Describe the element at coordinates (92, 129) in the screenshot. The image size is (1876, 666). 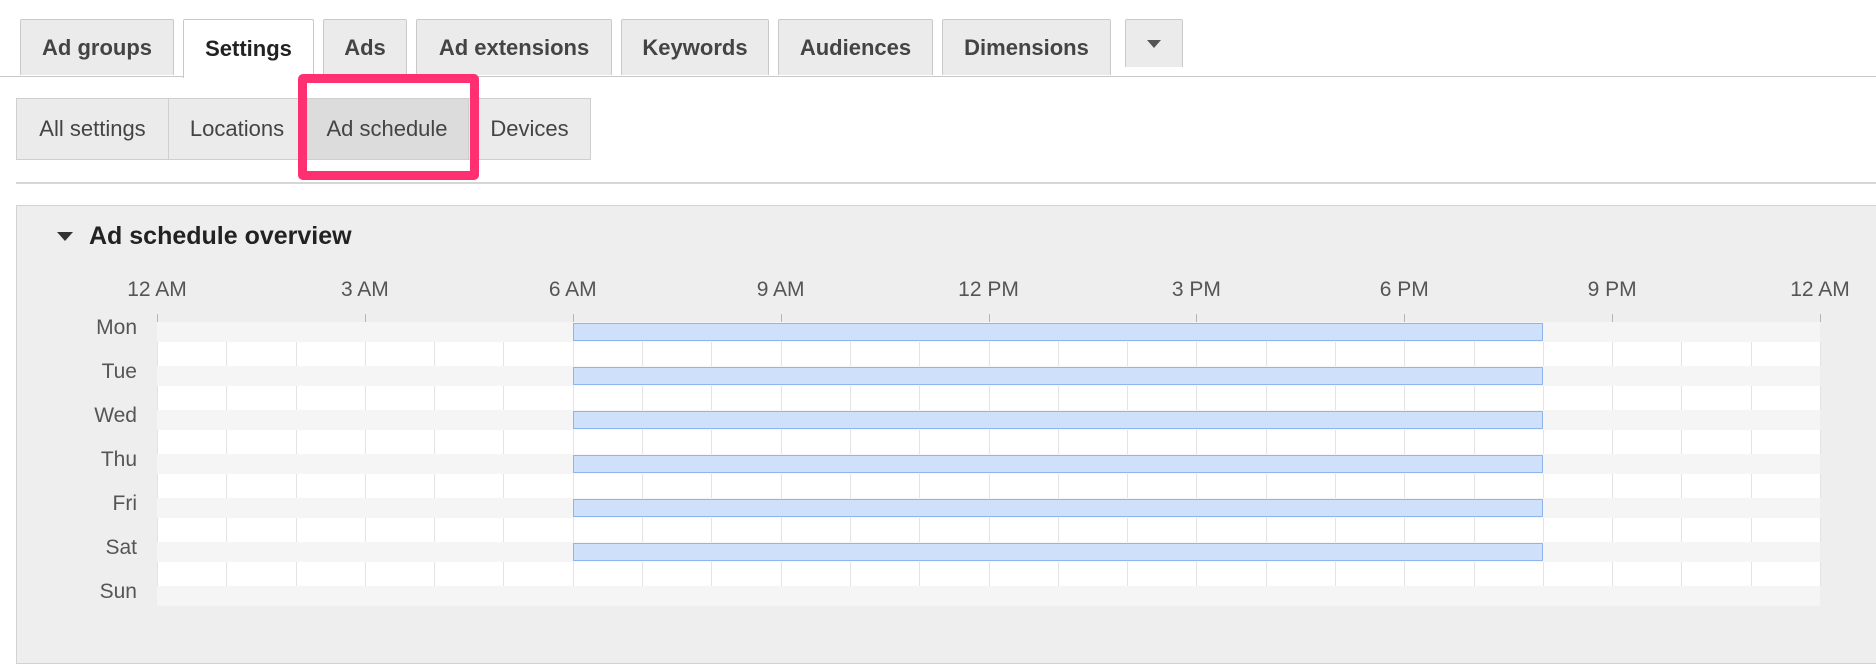
I see `subtab-all-settings: All settings` at that location.